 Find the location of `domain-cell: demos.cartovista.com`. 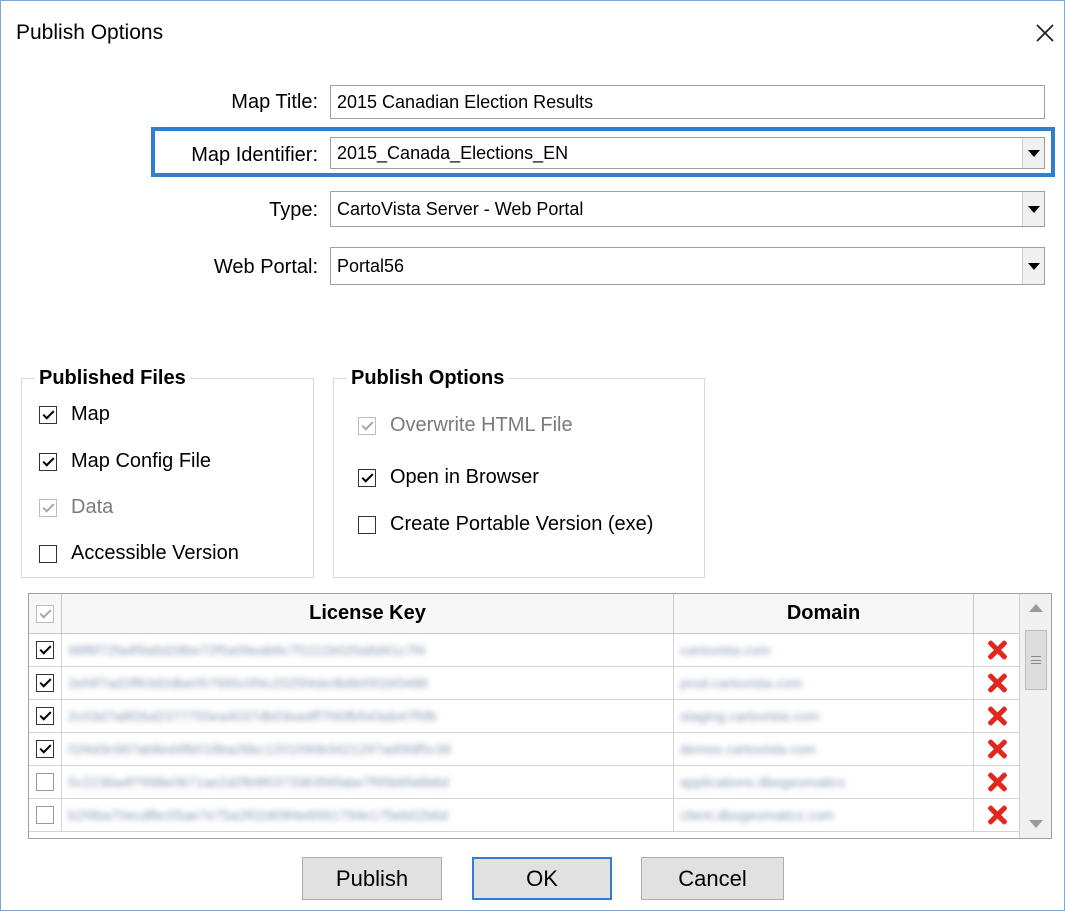

domain-cell: demos.cartovista.com is located at coordinates (824, 749).